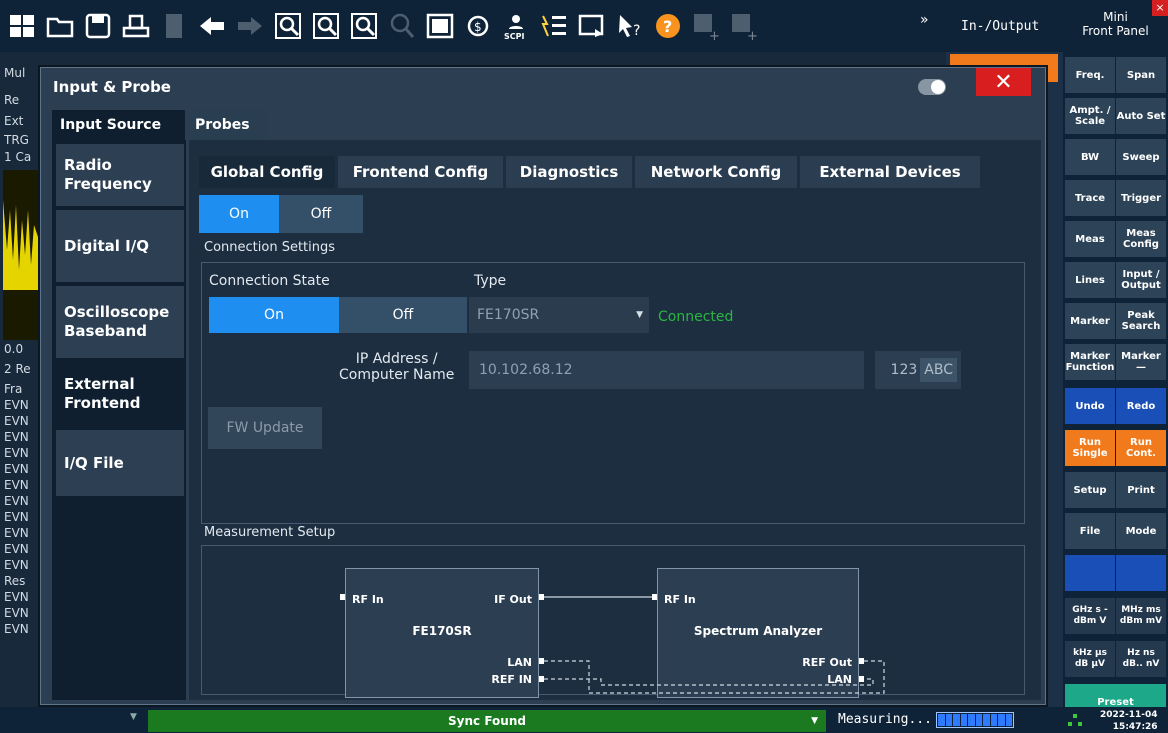  Describe the element at coordinates (569, 172) in the screenshot. I see `tab-diagnostics: Diagnostics` at that location.